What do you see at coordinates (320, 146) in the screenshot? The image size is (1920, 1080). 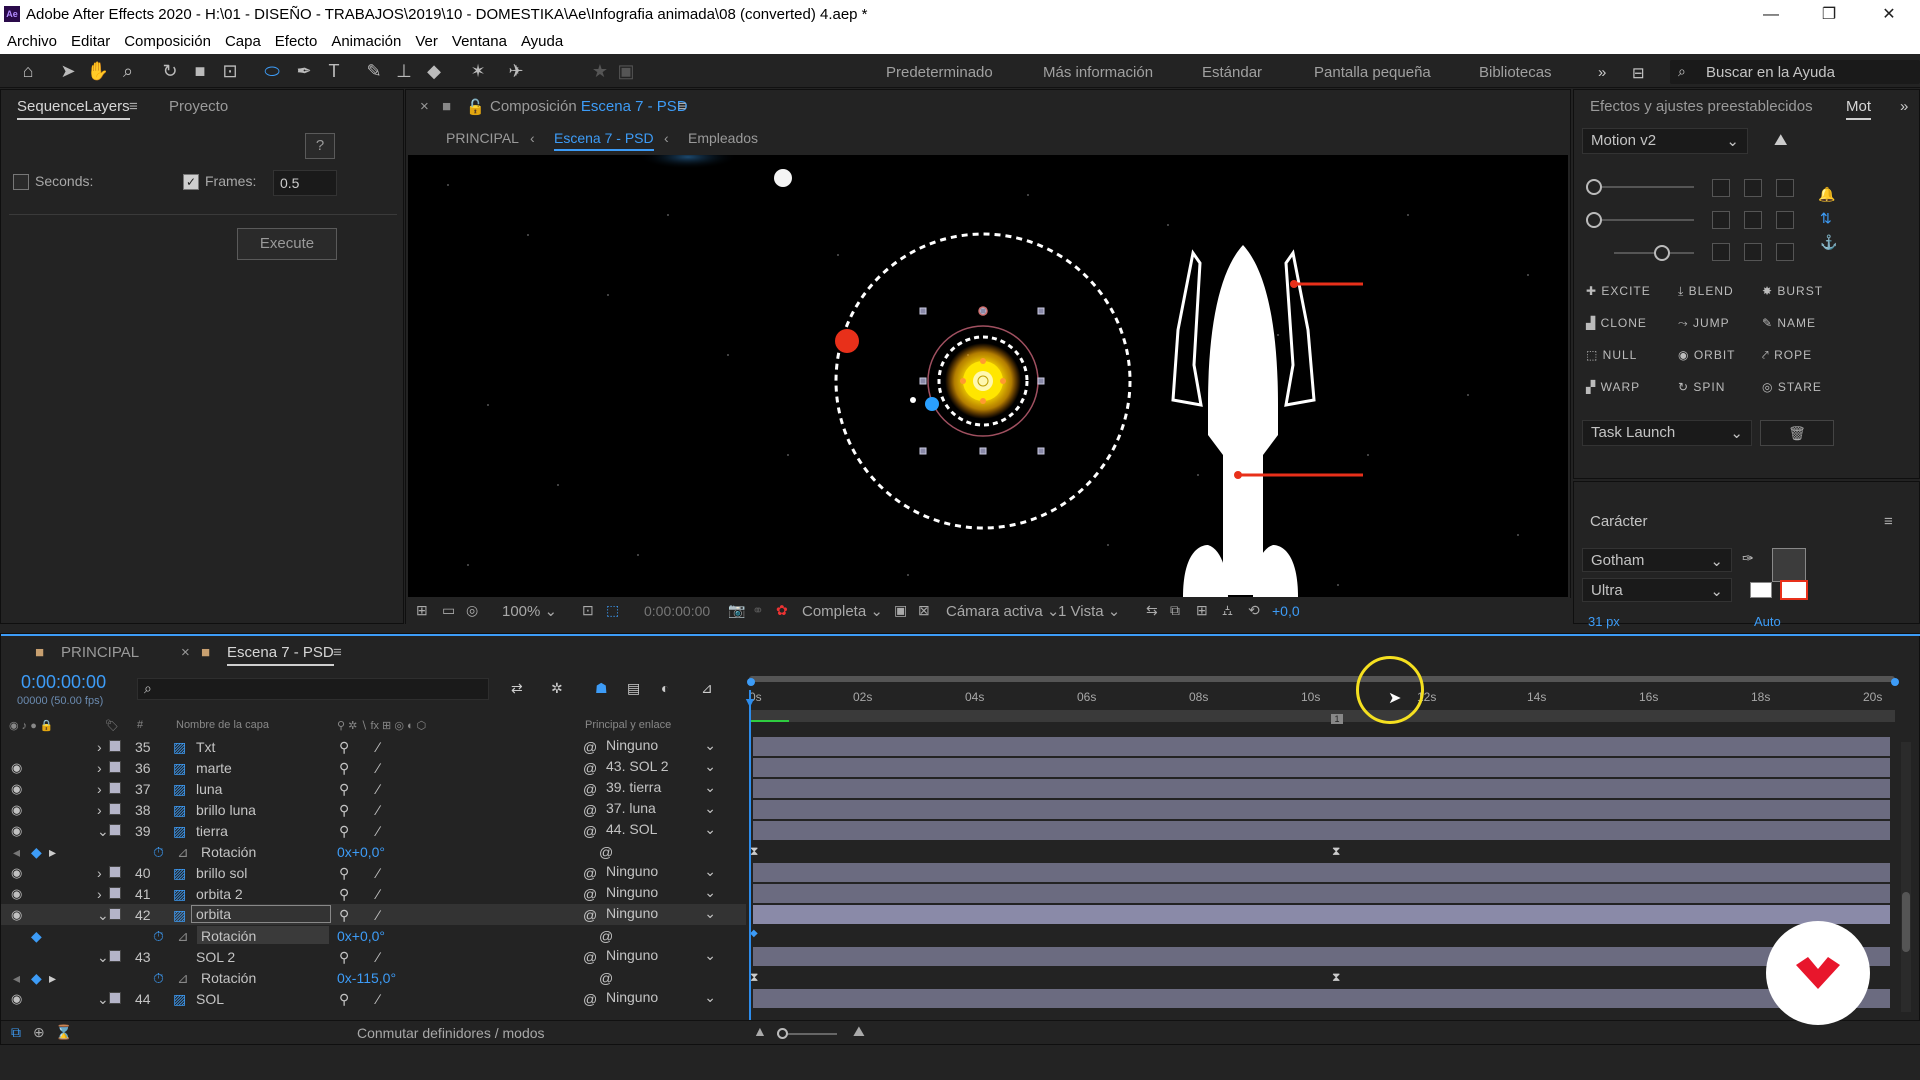 I see `help-button: ?` at bounding box center [320, 146].